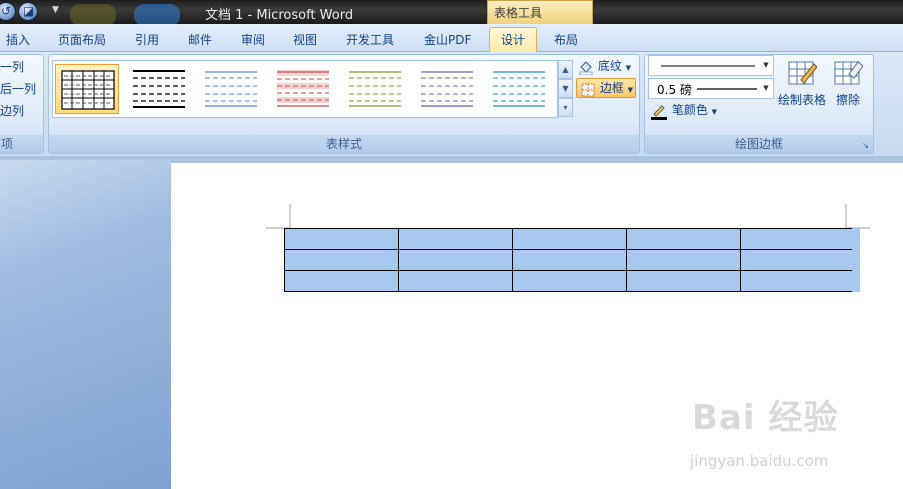 The width and height of the screenshot is (903, 489). Describe the element at coordinates (759, 144) in the screenshot. I see `draw-borders-group-label: 绘图边框` at that location.